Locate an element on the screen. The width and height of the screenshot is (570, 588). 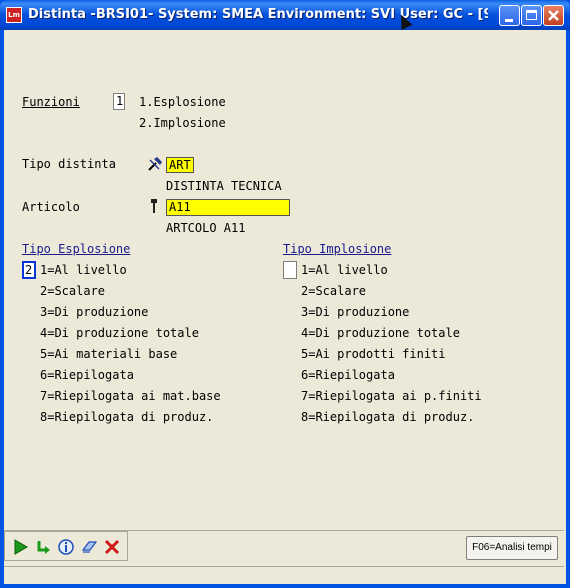
esplosione-option: 4=Di produzione totale is located at coordinates (119, 333).